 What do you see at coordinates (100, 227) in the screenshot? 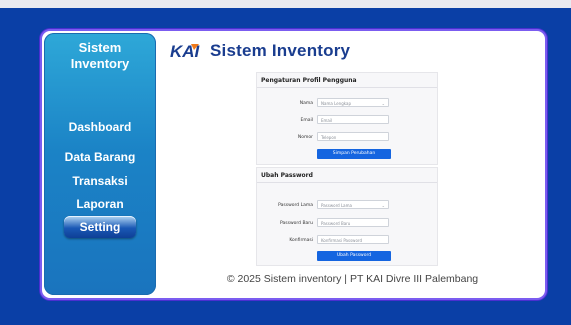
I see `sidebar-item-setting: Setting` at bounding box center [100, 227].